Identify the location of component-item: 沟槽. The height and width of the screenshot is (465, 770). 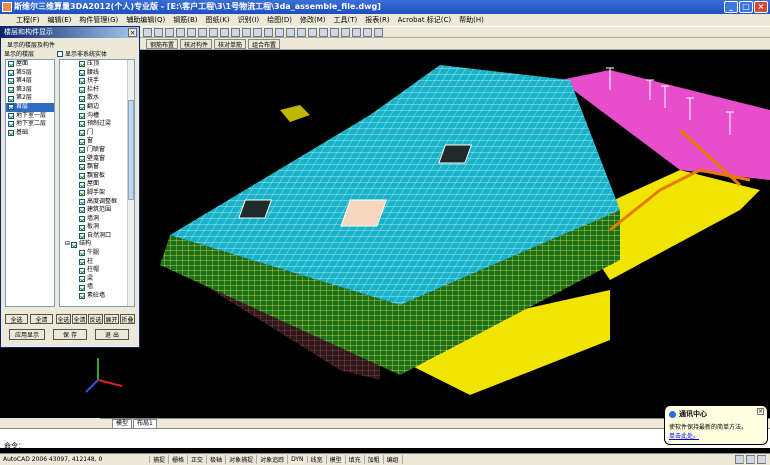
(98, 116).